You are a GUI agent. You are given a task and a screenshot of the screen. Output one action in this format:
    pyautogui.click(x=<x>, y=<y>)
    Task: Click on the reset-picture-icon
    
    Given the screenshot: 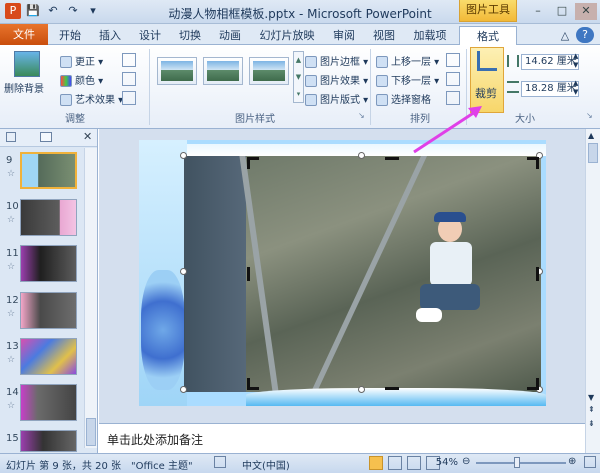 What is the action you would take?
    pyautogui.click(x=129, y=98)
    